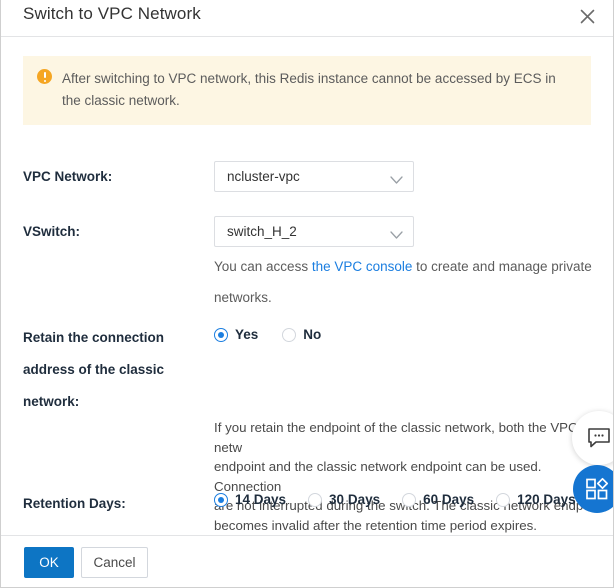 This screenshot has height=588, width=614. What do you see at coordinates (263, 176) in the screenshot?
I see `vpc-network-value: ncluster-vpc` at bounding box center [263, 176].